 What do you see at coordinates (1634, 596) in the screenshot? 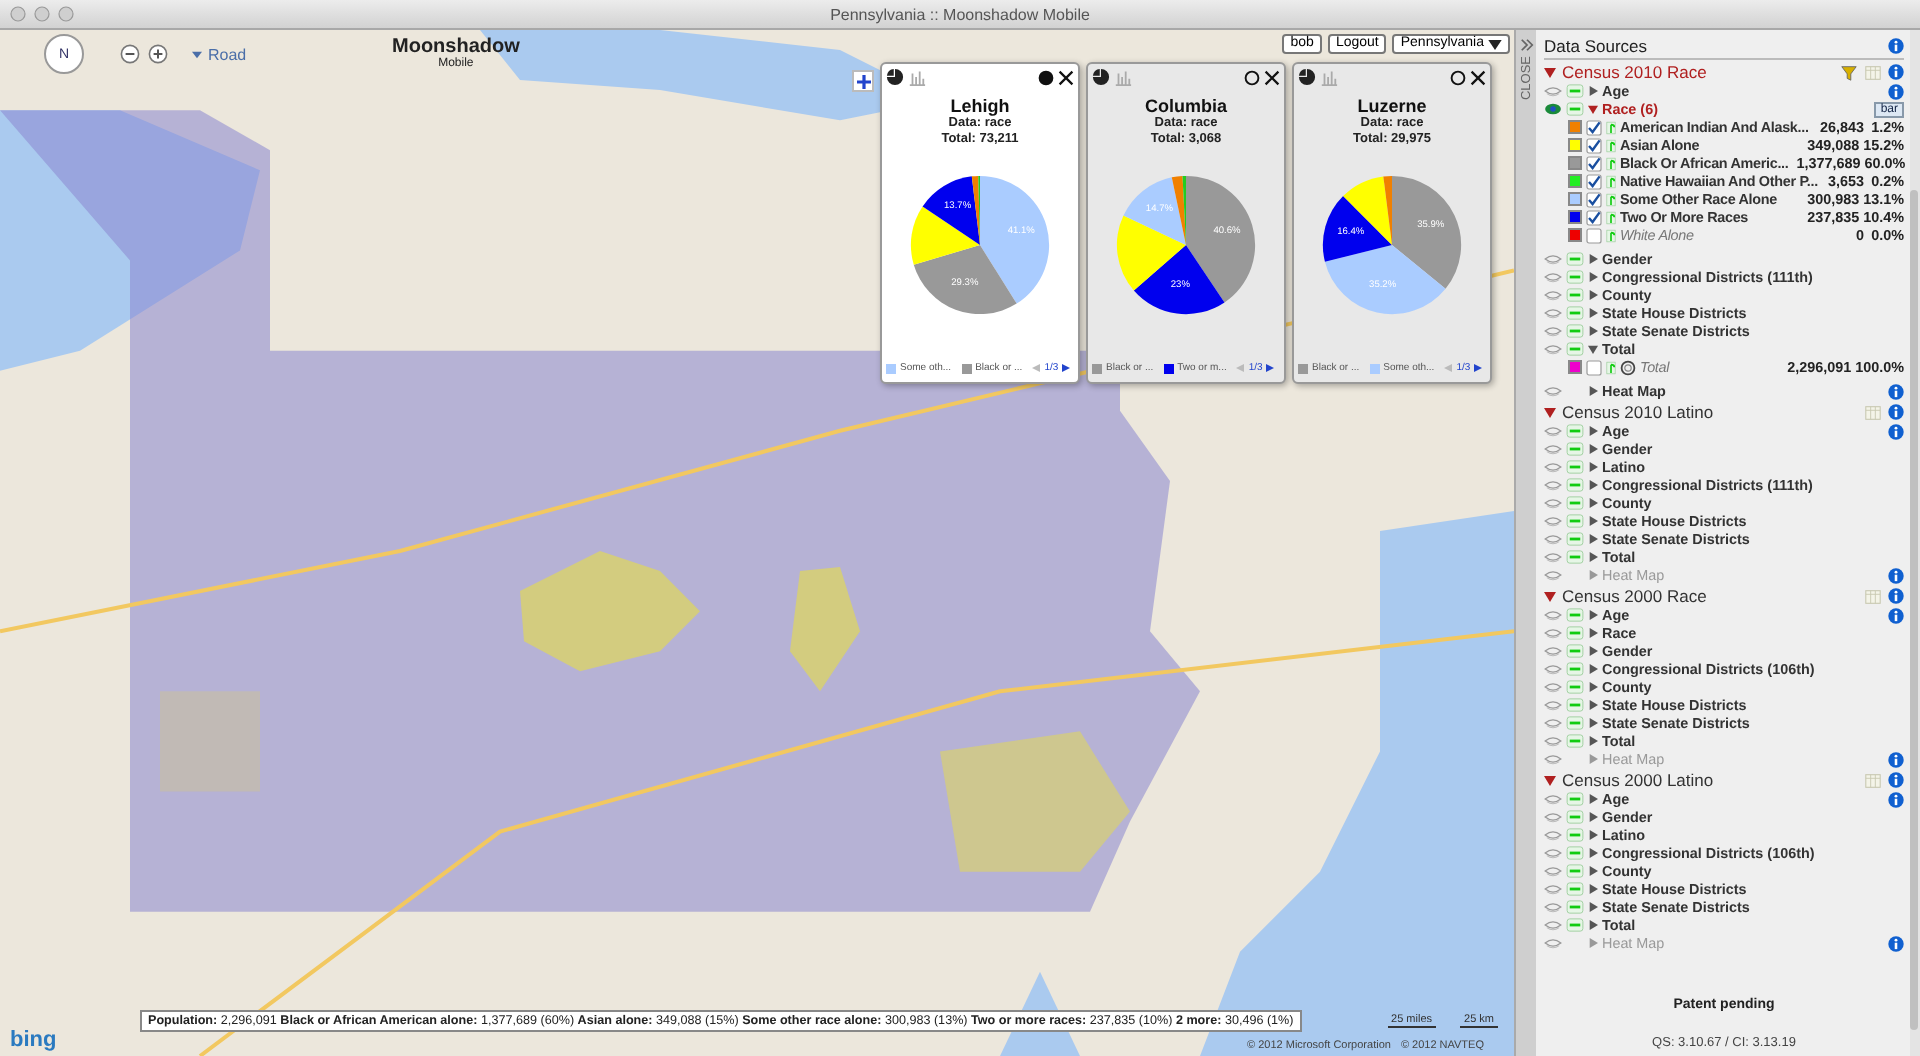
I see `section-title: Census 2000 Race` at bounding box center [1634, 596].